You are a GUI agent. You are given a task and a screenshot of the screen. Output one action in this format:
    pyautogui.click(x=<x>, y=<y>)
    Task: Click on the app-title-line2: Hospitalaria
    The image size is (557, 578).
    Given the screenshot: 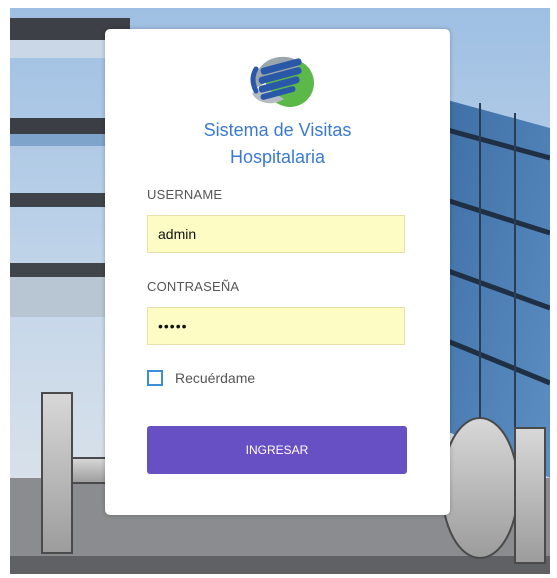 What is the action you would take?
    pyautogui.click(x=277, y=157)
    